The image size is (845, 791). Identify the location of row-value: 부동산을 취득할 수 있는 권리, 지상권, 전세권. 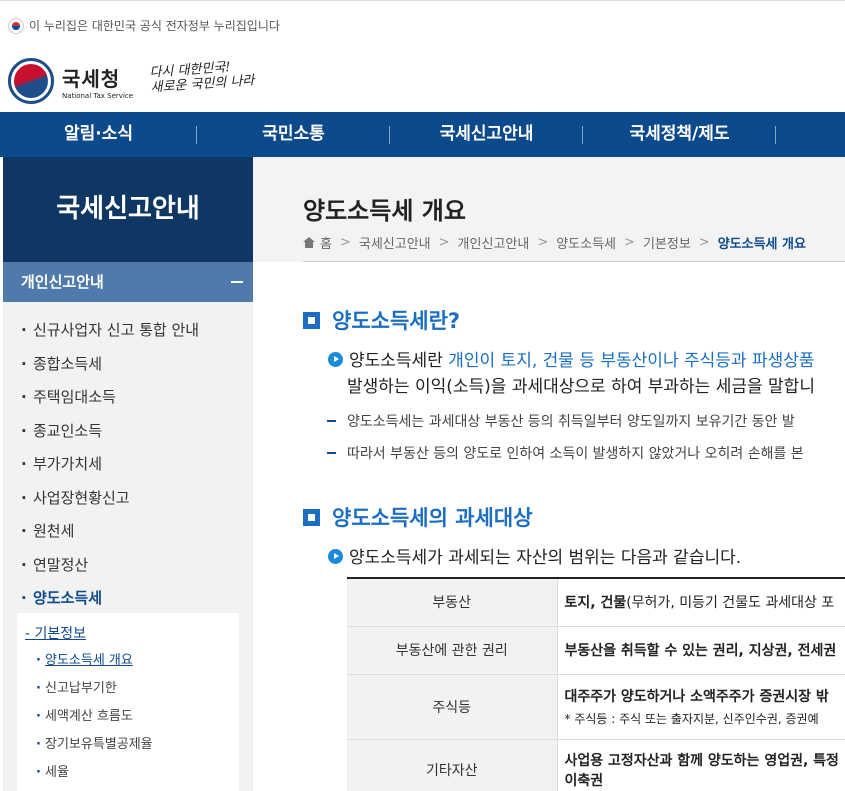
(701, 650).